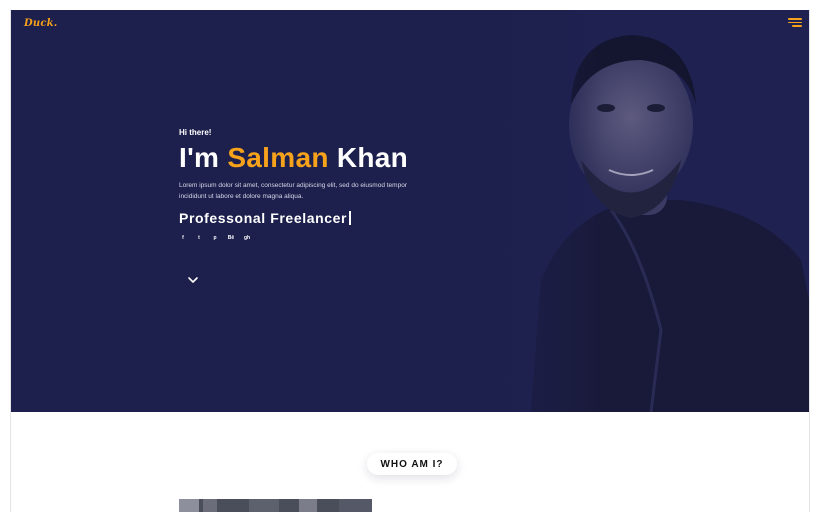 This screenshot has height=512, width=822. I want to click on name-highlight: Salman, so click(278, 157).